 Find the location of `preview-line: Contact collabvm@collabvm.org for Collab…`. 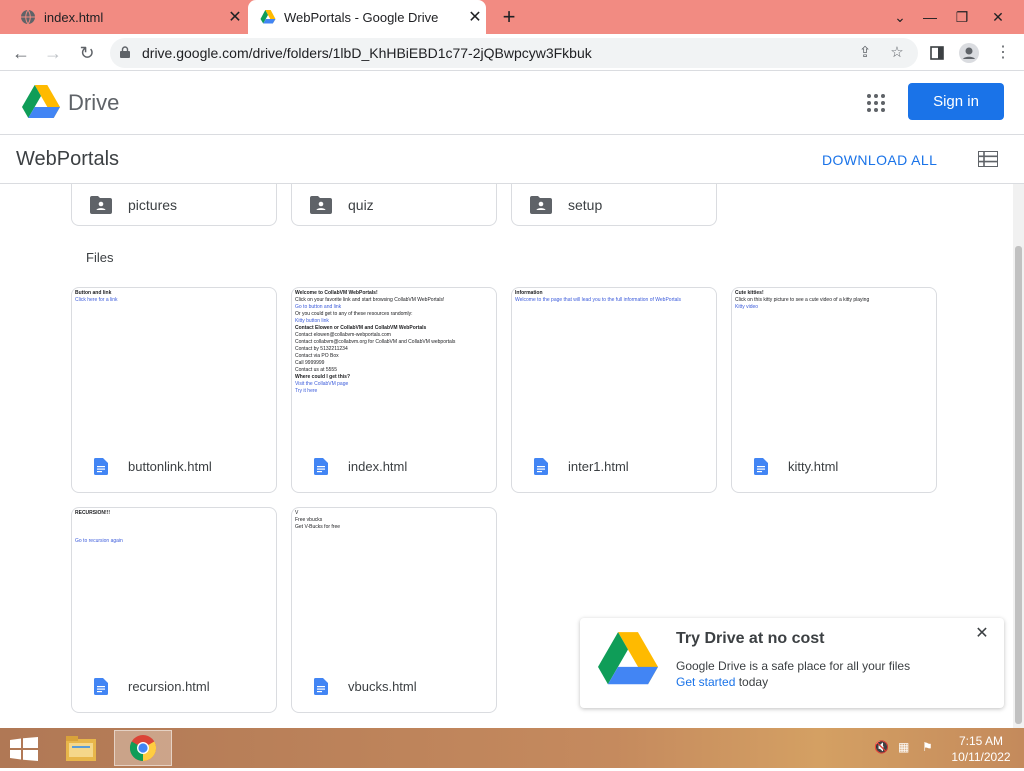

preview-line: Contact collabvm@collabvm.org for Collab… is located at coordinates (375, 342).